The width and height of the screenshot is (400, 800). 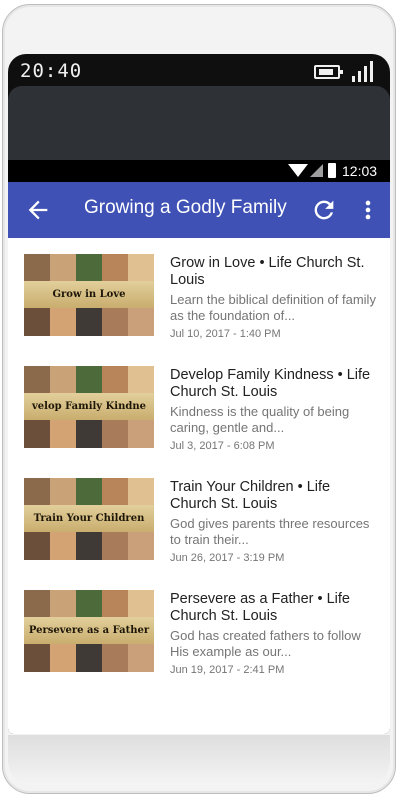 I want to click on notification-shade-area, so click(x=199, y=123).